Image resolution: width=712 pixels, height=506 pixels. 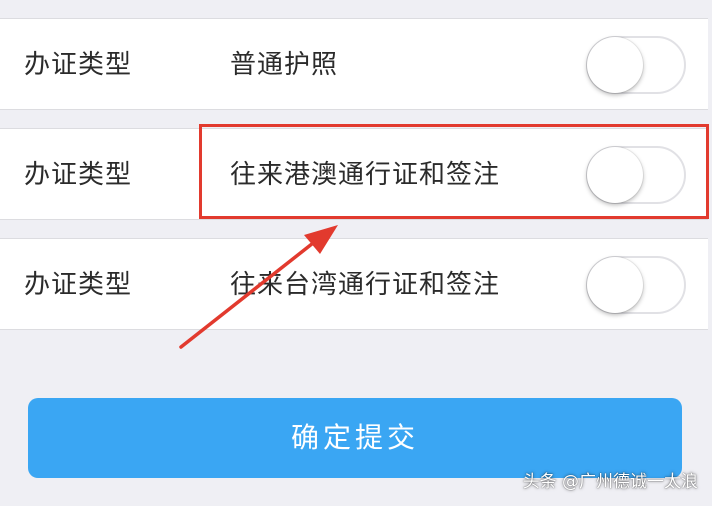 I want to click on taiwan-permit-toggle, so click(x=636, y=285).